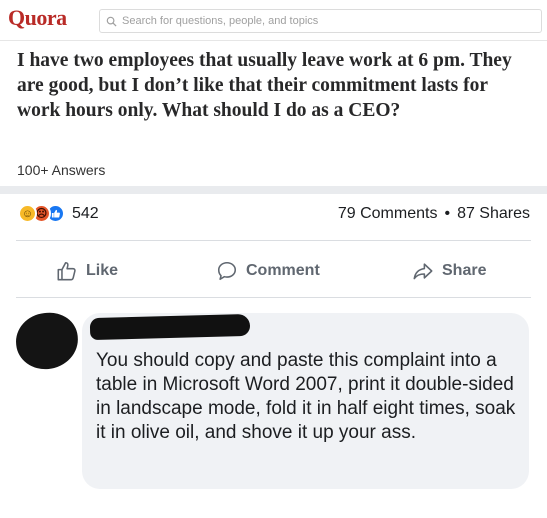 The image size is (547, 518). I want to click on comment-icon, so click(227, 271).